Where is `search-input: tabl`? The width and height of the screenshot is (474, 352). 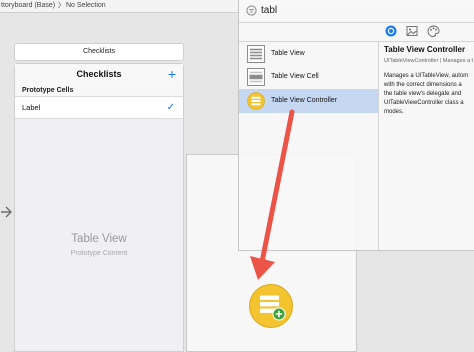 search-input: tabl is located at coordinates (269, 11).